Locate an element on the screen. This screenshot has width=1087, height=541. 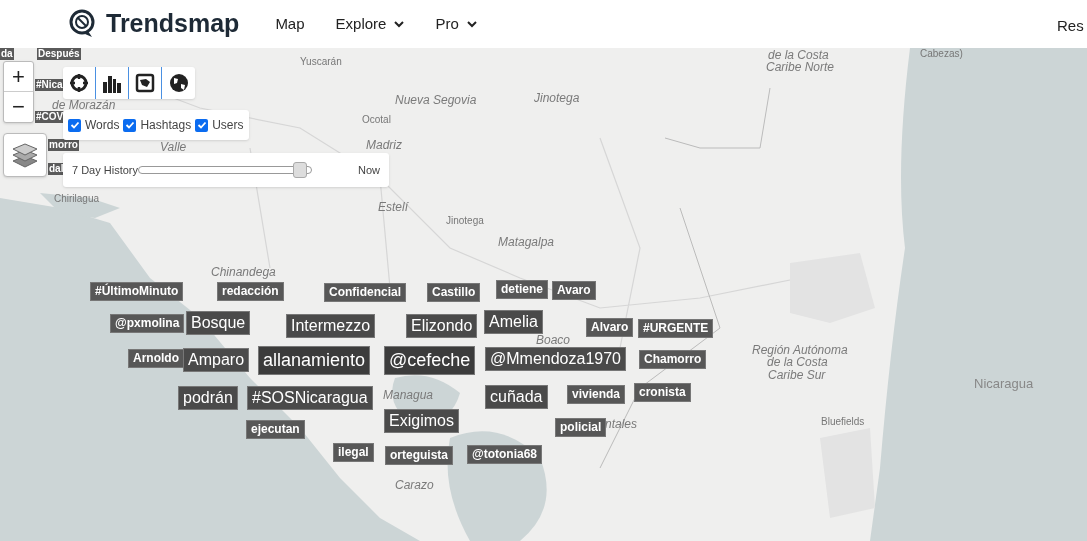
map-place-label: Caribe Norte is located at coordinates (800, 67).